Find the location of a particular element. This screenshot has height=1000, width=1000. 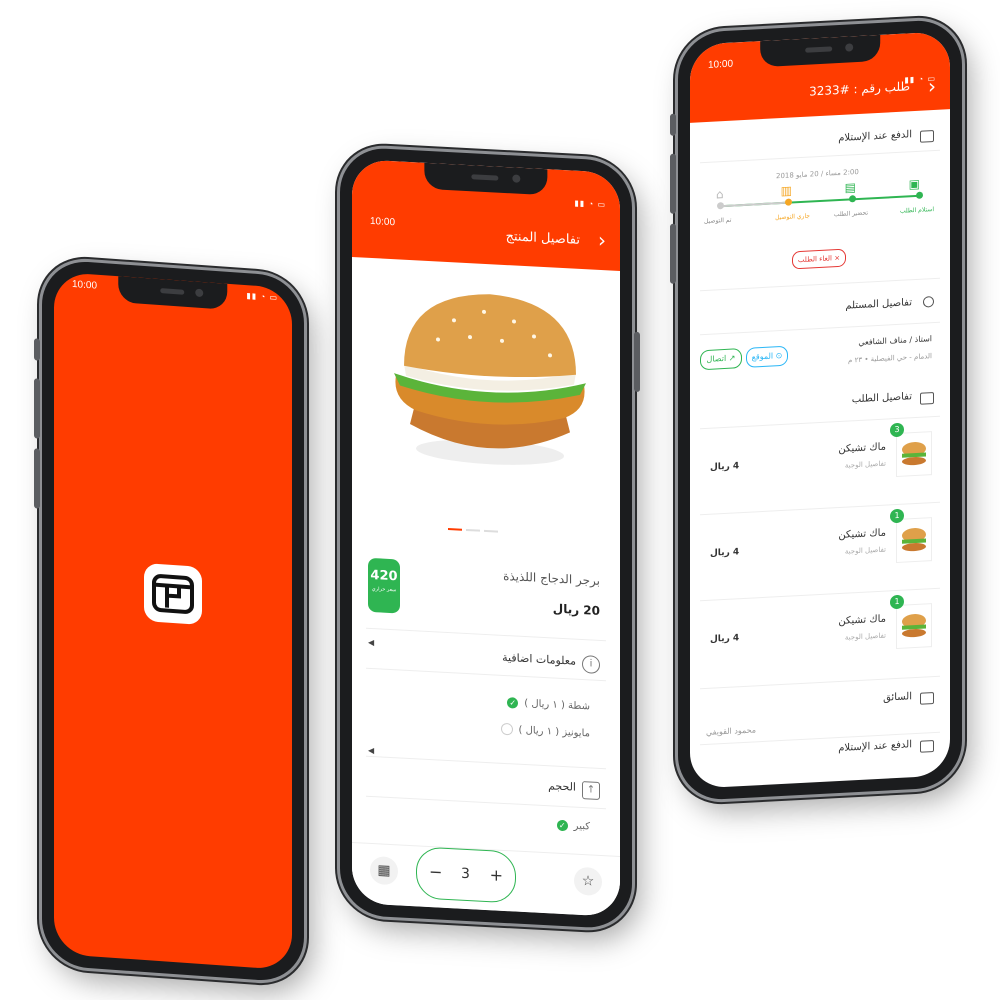

calories-value: 420 is located at coordinates (384, 576).